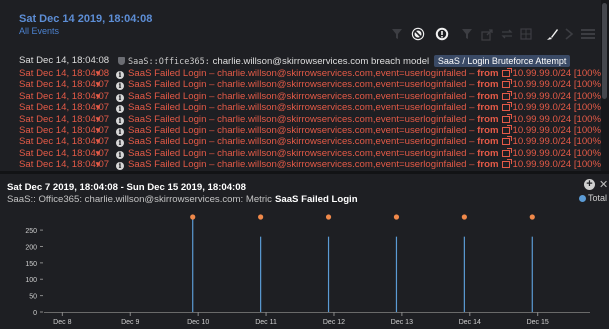  Describe the element at coordinates (121, 61) in the screenshot. I see `shield-icon` at that location.